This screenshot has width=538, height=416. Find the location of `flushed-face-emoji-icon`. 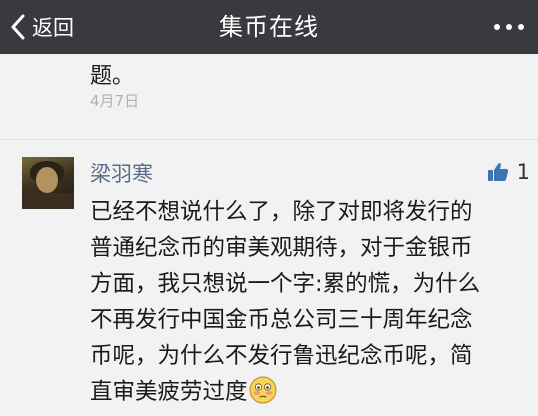

flushed-face-emoji-icon is located at coordinates (263, 390).